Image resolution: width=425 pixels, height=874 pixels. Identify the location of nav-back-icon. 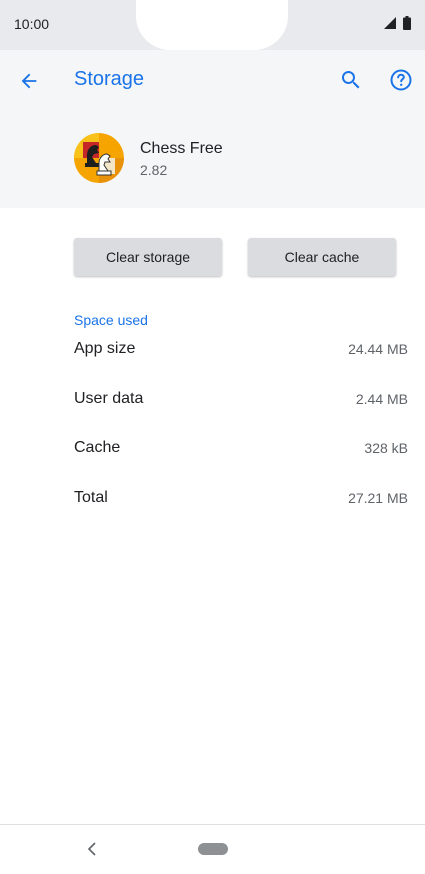
(91, 849).